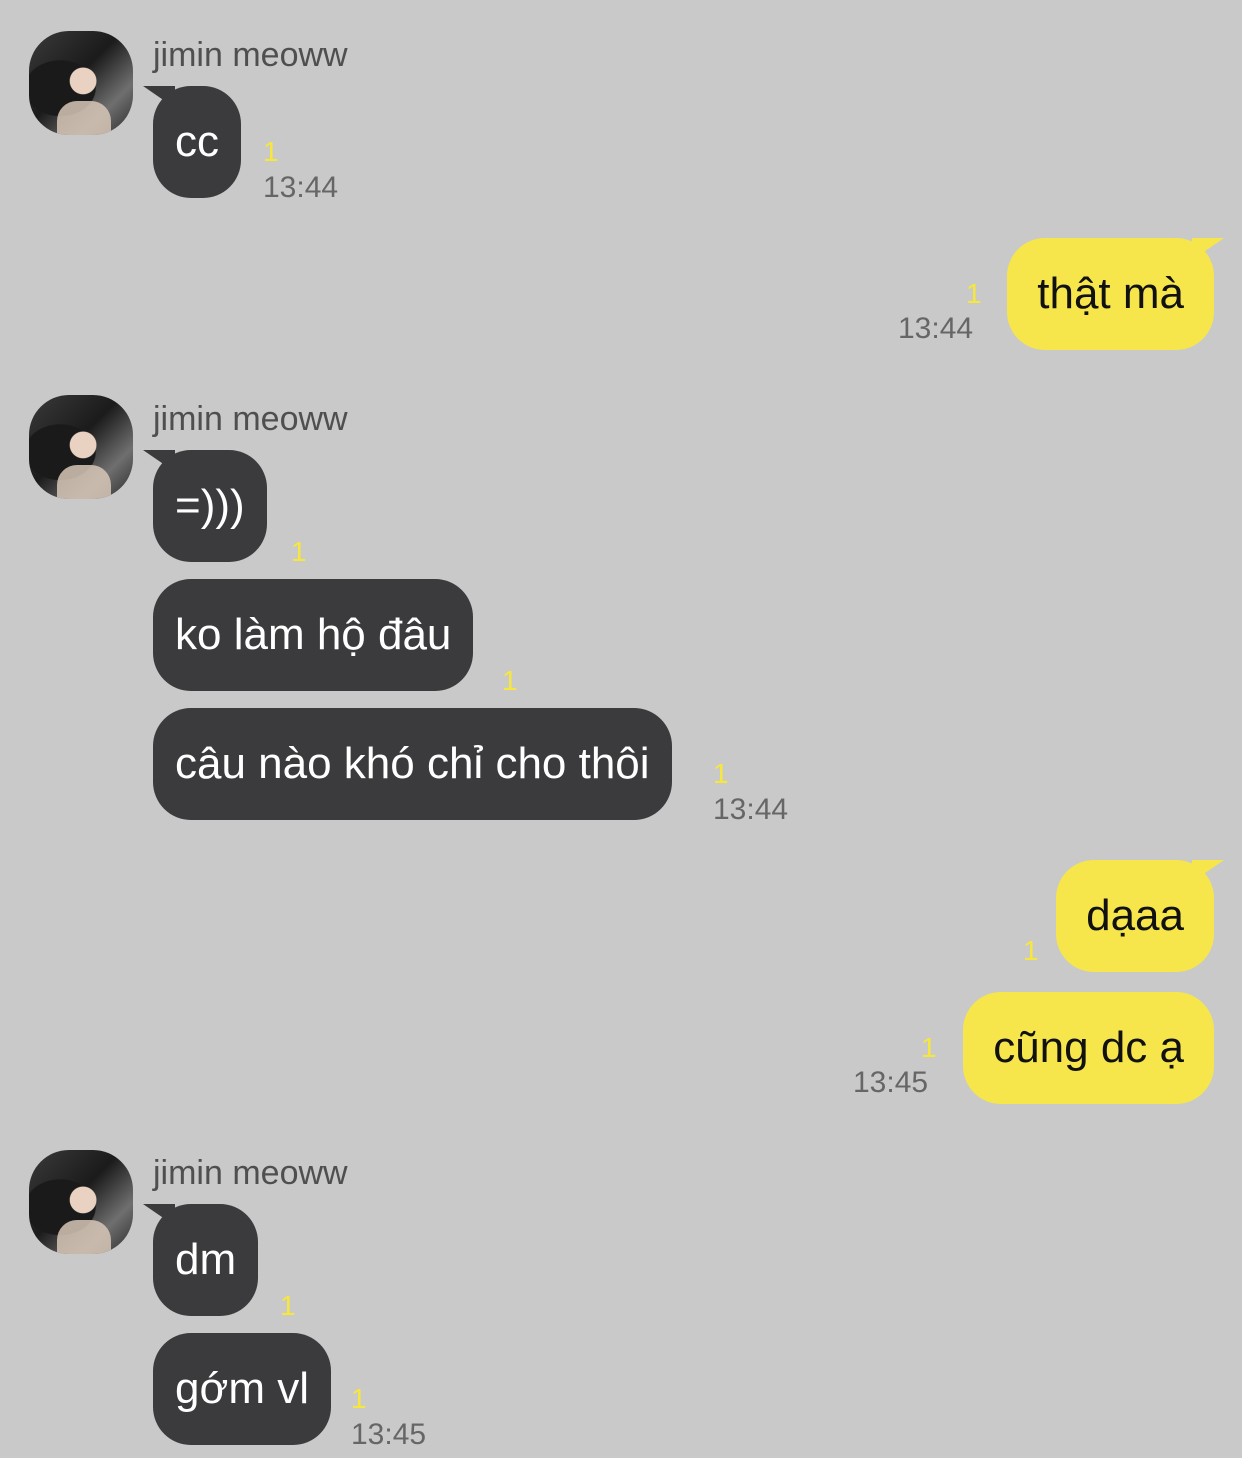 This screenshot has height=1458, width=1242. I want to click on incoming-message-bubble: cc, so click(197, 142).